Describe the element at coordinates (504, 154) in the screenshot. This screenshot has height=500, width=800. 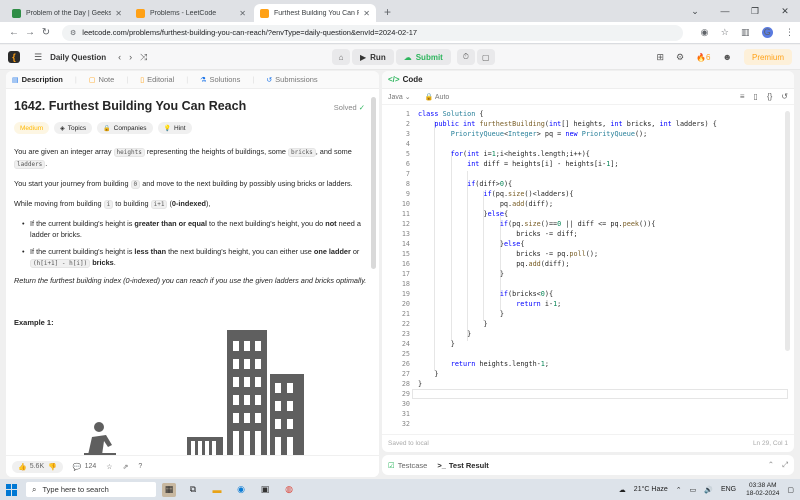
I see `code-line: for(int i=1;i<heights.length;i++){` at that location.